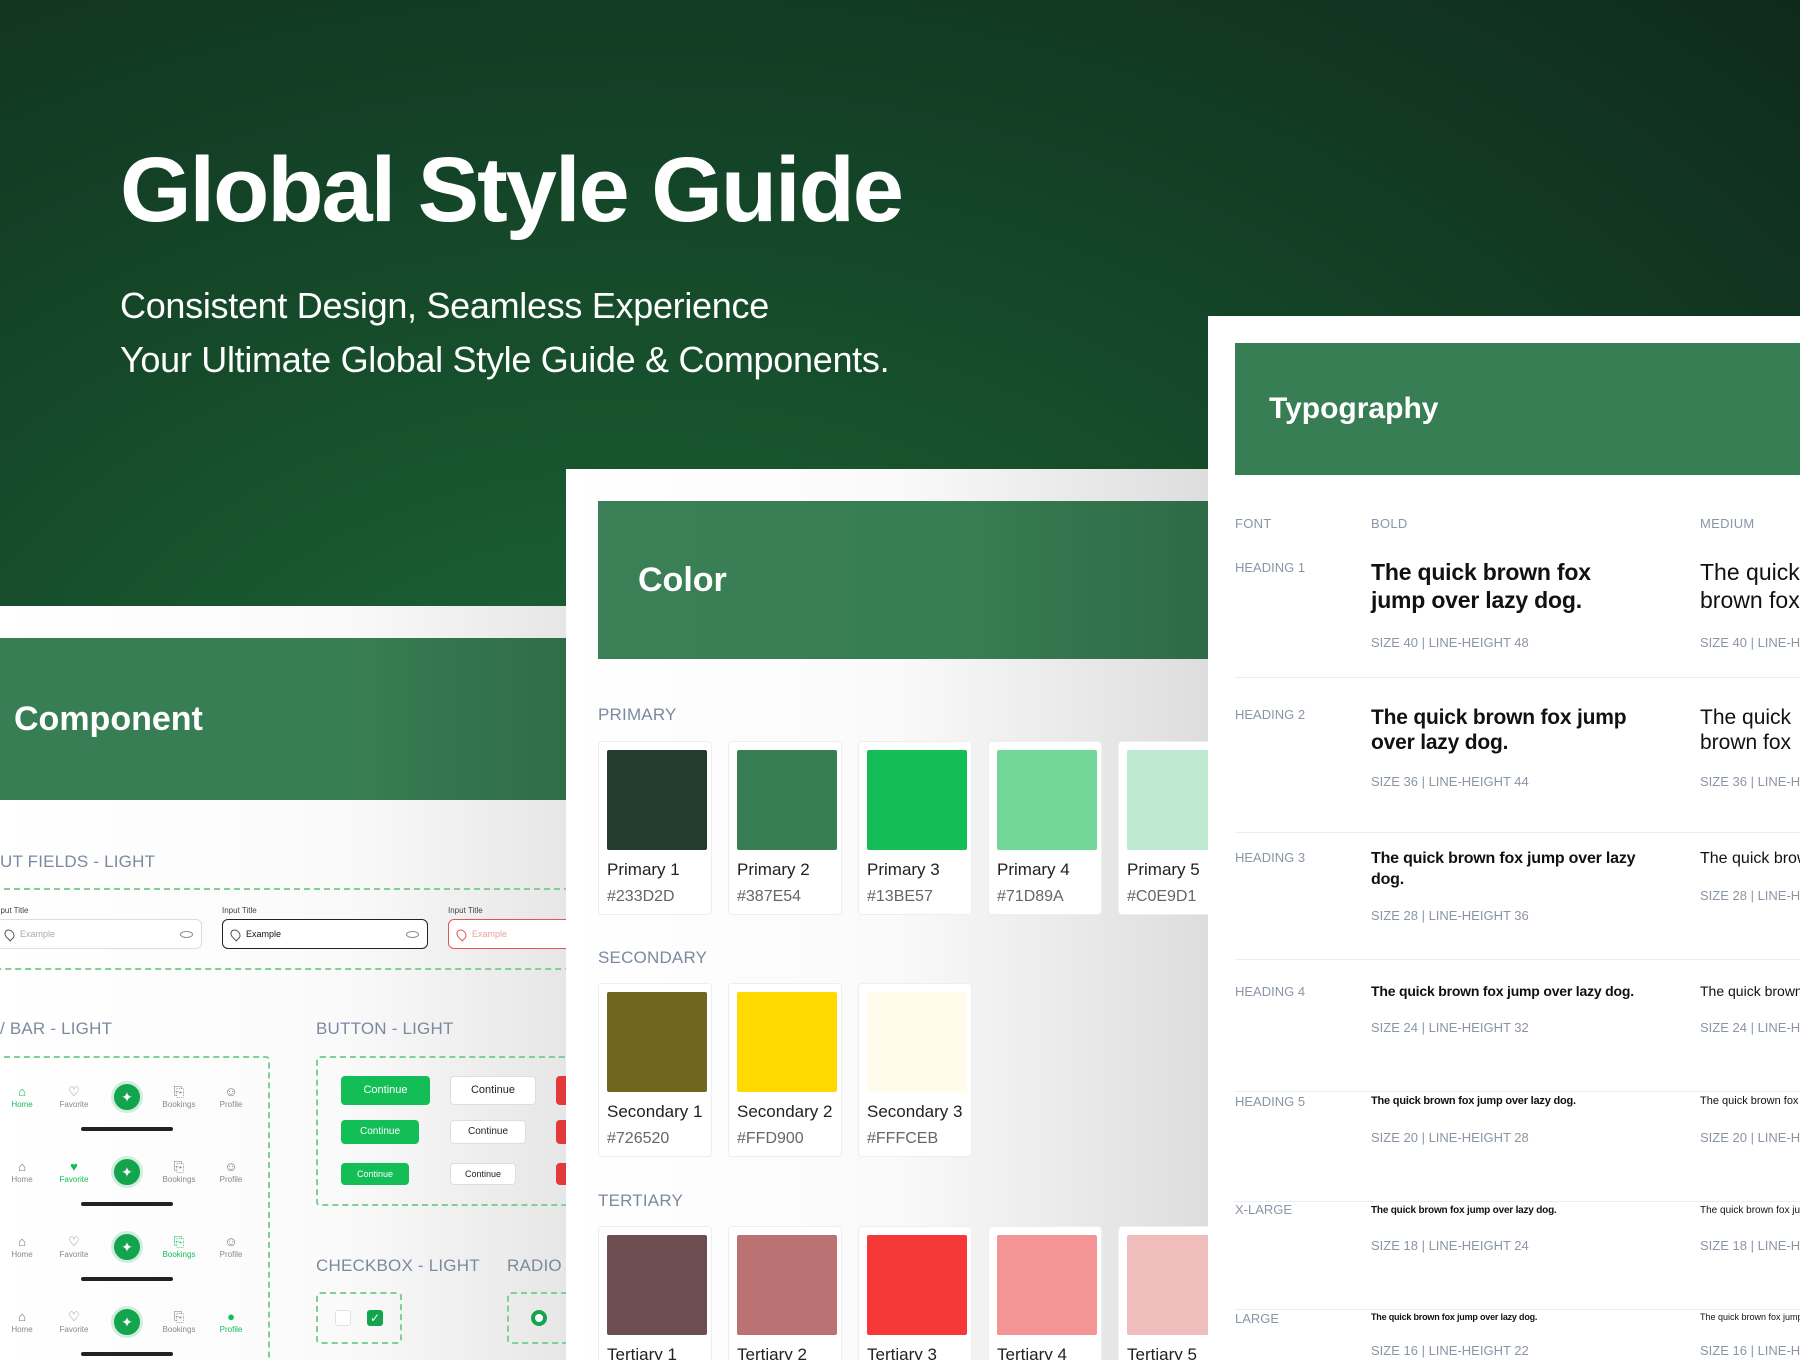 This screenshot has height=1360, width=1800. I want to click on navbar-favorite-active: ⌂ Home ♥ Favorite ✦ ⎘ Bookings ☺ Profile, so click(131, 1192).